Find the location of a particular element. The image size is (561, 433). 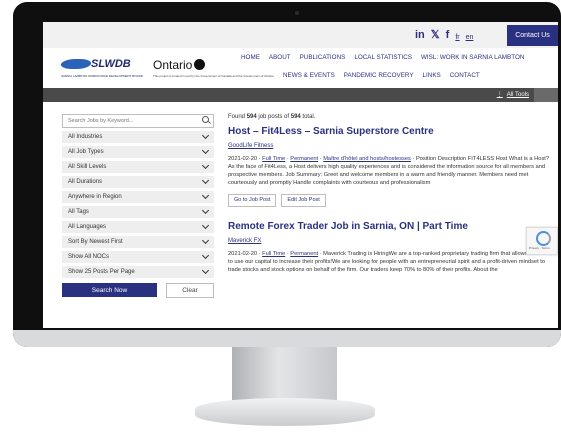

filter-label: Anywhere in Region is located at coordinates (95, 197).